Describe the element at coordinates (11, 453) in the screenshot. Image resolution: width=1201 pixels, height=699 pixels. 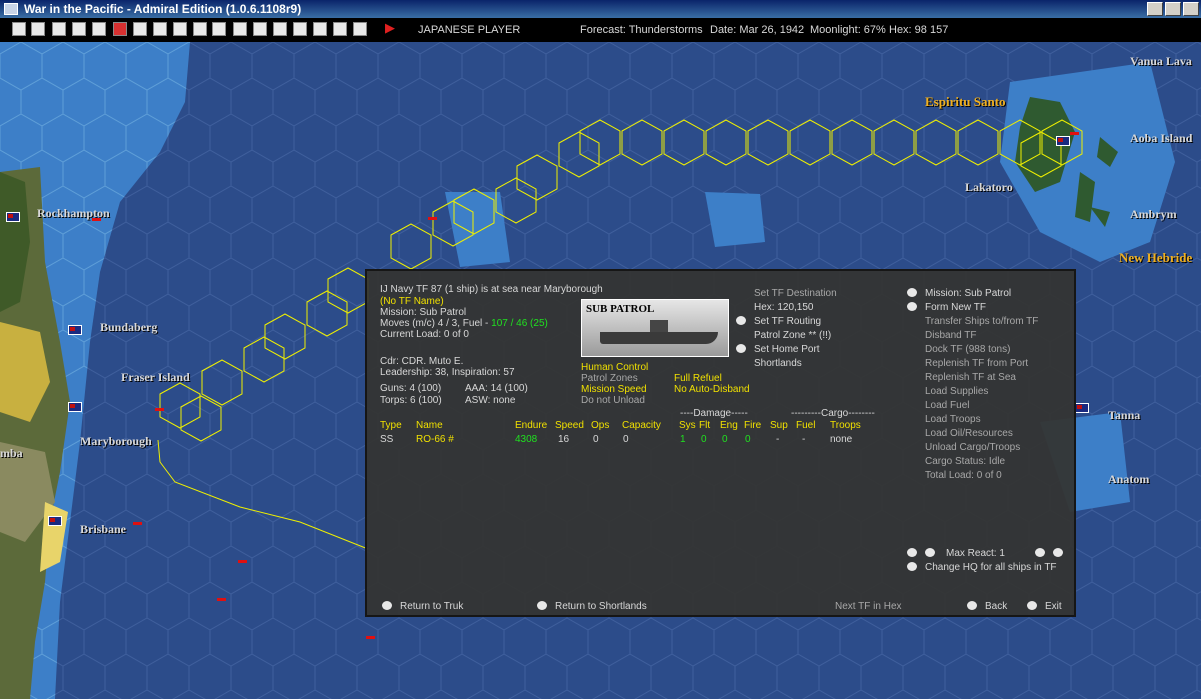
I see `place-mba: mba` at that location.